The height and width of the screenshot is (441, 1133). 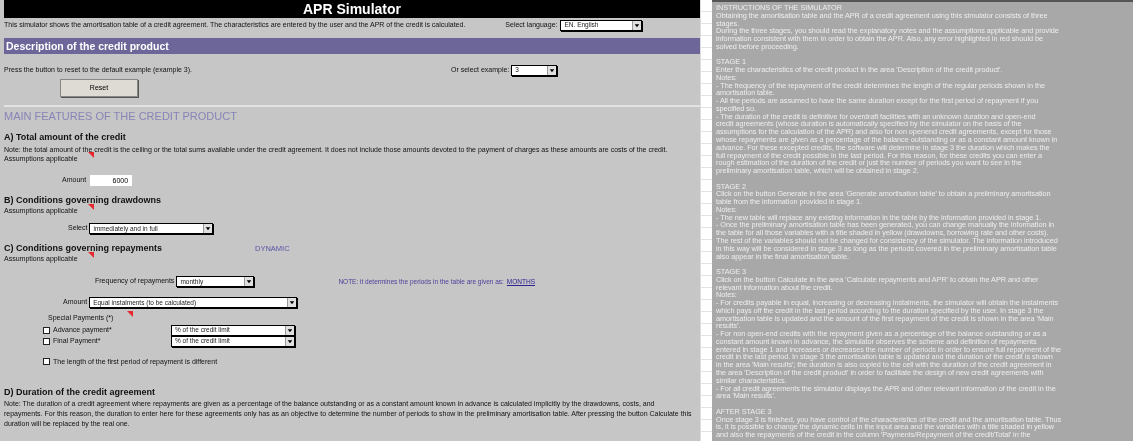 I want to click on section-heading: B) Conditions governing drawdowns, so click(x=82, y=200).